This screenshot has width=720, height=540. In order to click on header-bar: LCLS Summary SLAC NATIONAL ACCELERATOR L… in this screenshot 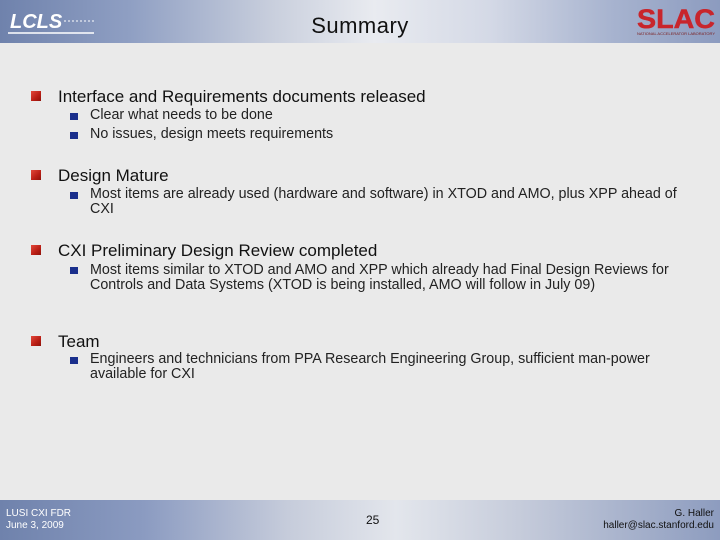, I will do `click(360, 21)`.